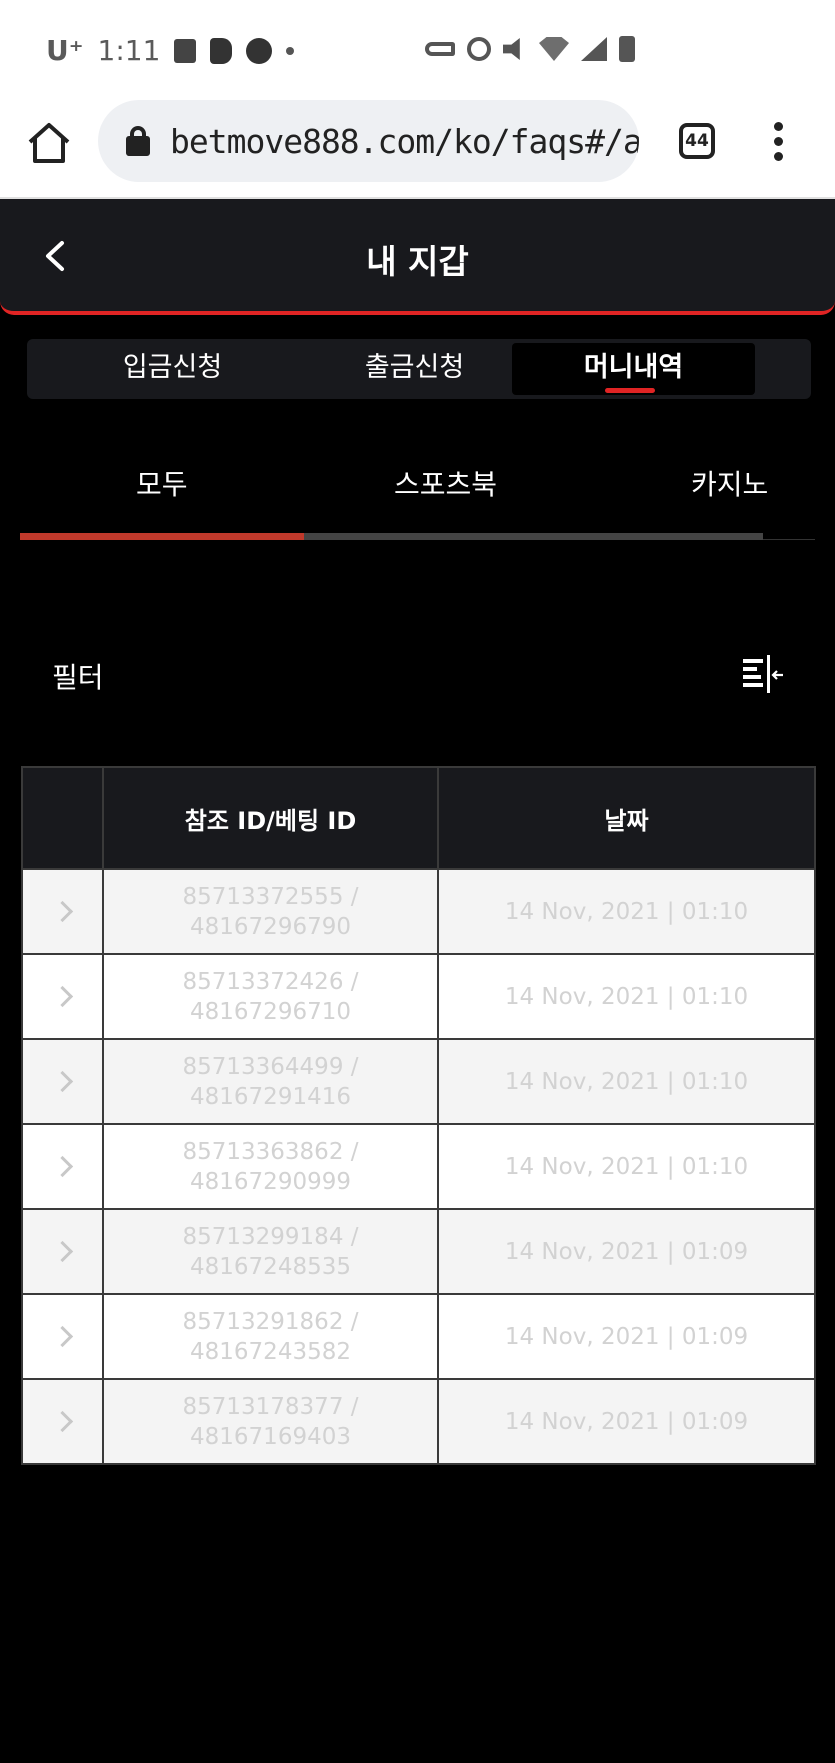 This screenshot has height=1763, width=835. Describe the element at coordinates (162, 536) in the screenshot. I see `category-active-indicator` at that location.